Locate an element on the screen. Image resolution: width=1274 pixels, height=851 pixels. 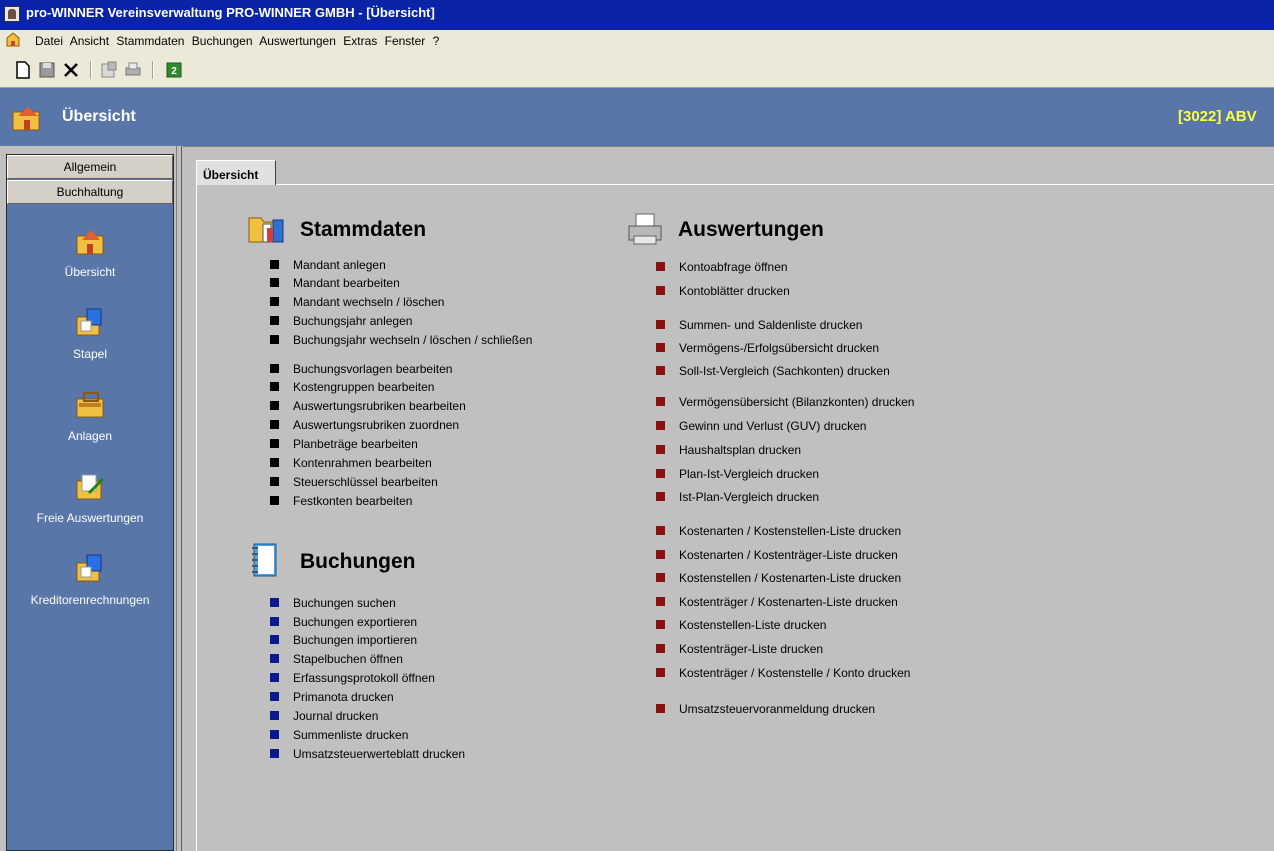
list-item-label: Kostenstellen-Liste drucken is located at coordinates (752, 625).